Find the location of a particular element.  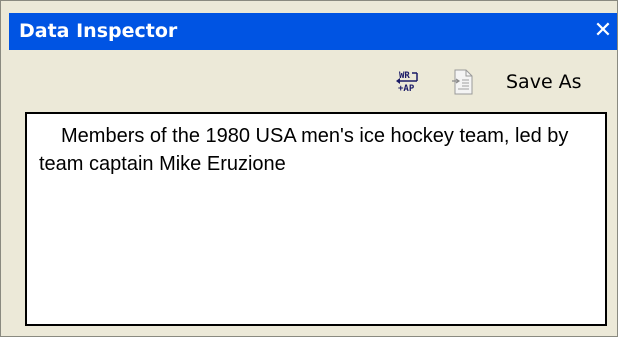

word-wrap-icon: WR +AP is located at coordinates (408, 82).